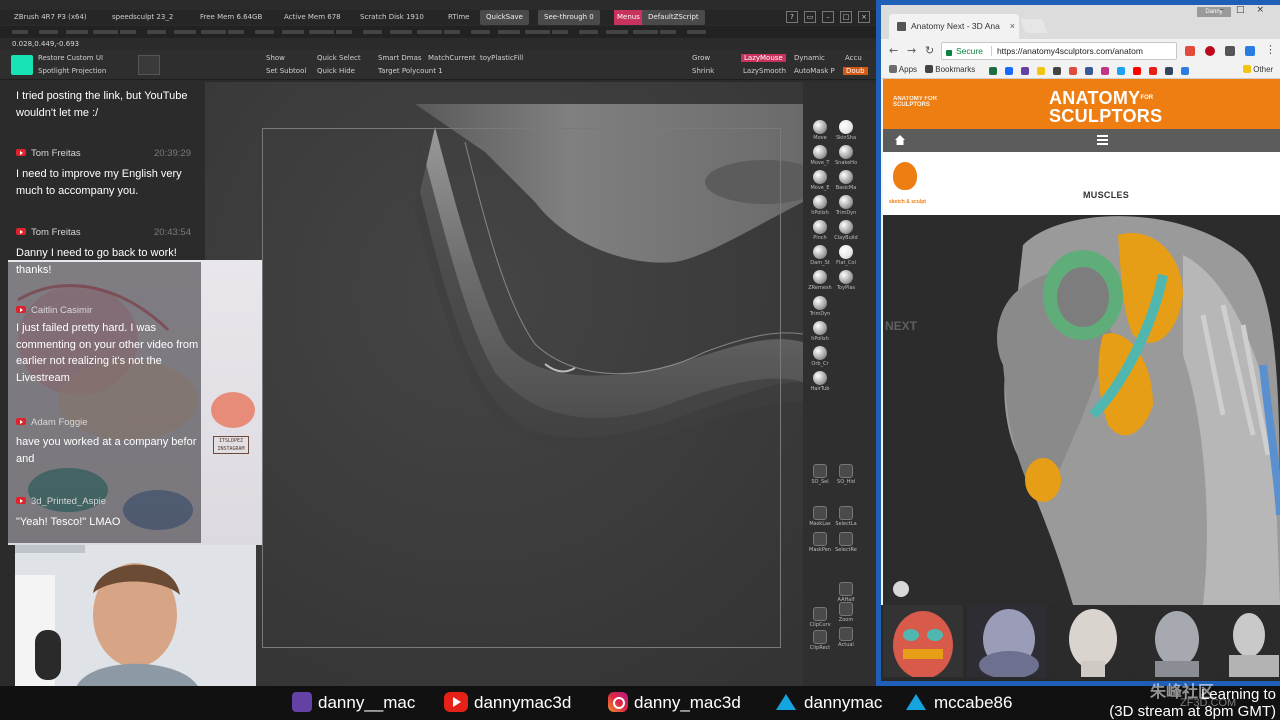 This screenshot has height=720, width=1280. Describe the element at coordinates (820, 358) in the screenshot. I see `brush-slot: Orb_Cr` at that location.